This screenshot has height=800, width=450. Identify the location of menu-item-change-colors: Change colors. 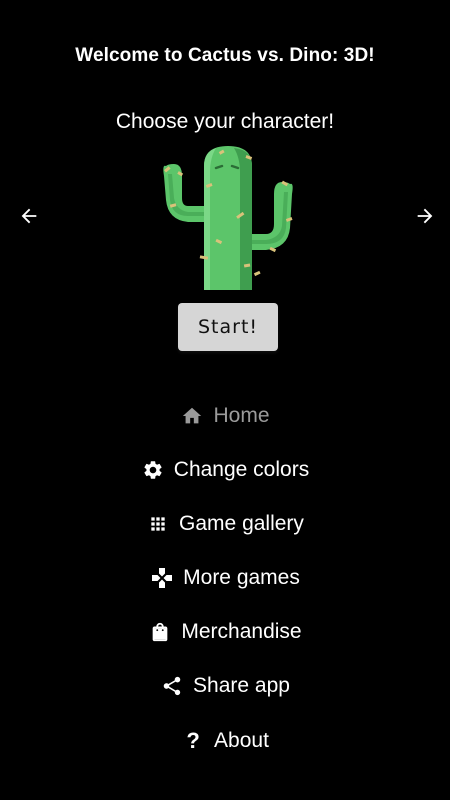
(225, 470).